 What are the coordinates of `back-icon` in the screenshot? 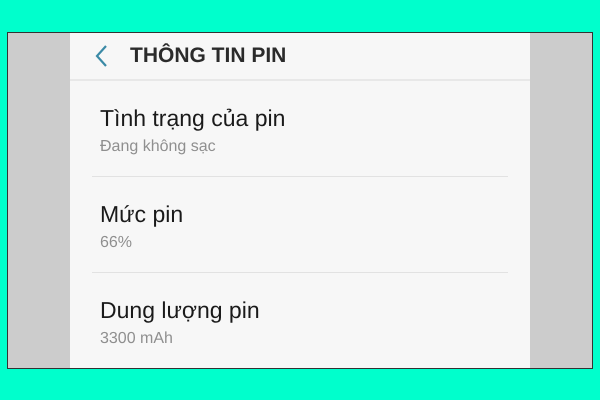 It's located at (101, 56).